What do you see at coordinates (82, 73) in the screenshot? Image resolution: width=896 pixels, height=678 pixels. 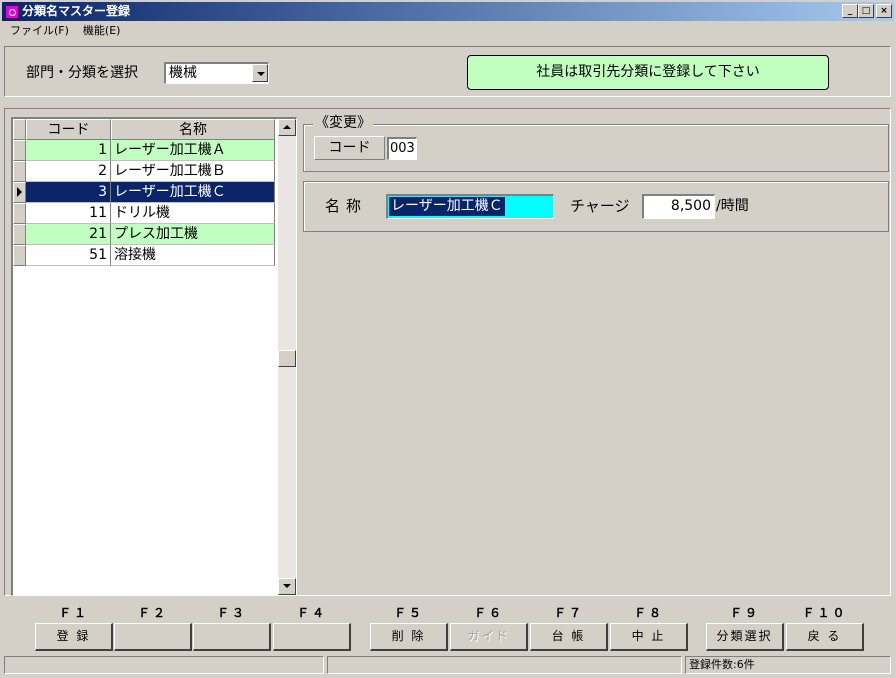 I see `department-label: 部門・分類を選択` at bounding box center [82, 73].